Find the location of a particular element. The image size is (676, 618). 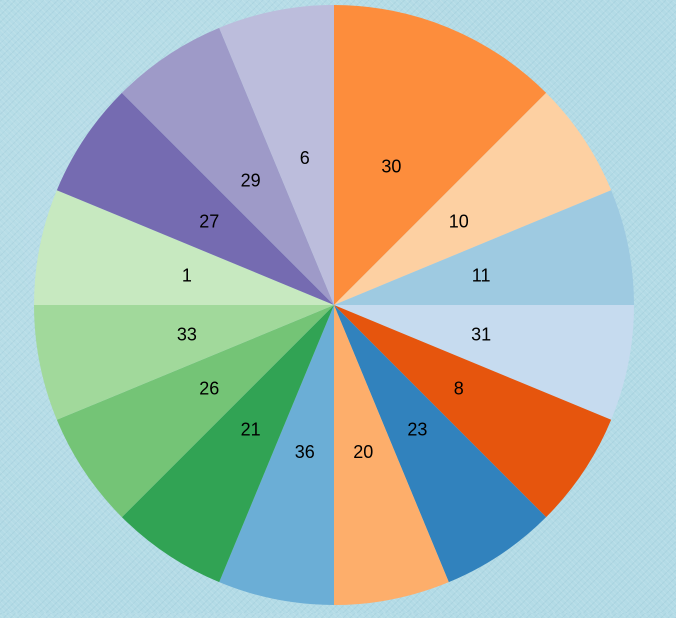

slice-label-1: 1 is located at coordinates (187, 276).